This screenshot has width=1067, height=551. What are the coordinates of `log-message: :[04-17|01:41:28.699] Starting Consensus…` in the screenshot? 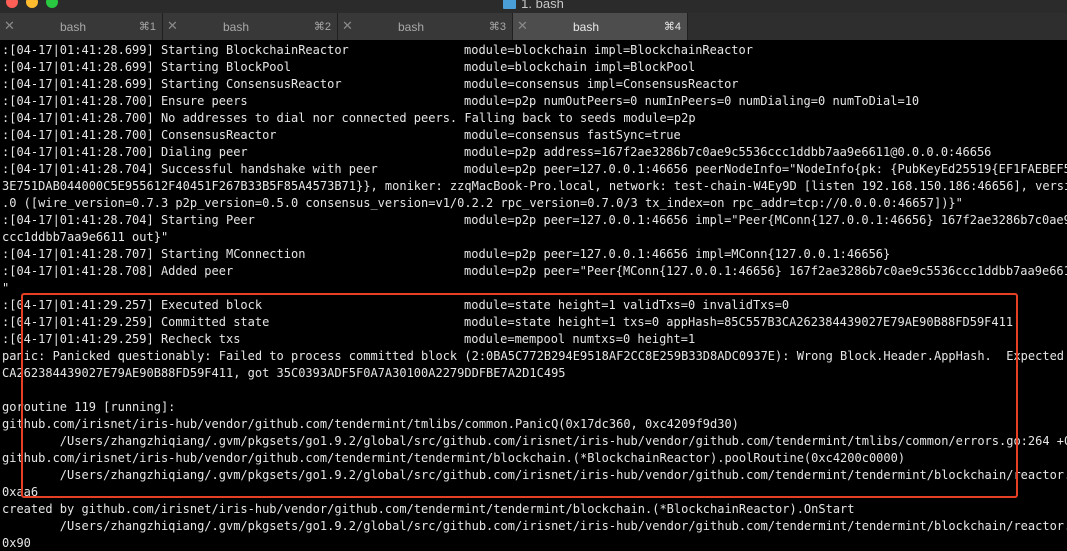 It's located at (172, 84).